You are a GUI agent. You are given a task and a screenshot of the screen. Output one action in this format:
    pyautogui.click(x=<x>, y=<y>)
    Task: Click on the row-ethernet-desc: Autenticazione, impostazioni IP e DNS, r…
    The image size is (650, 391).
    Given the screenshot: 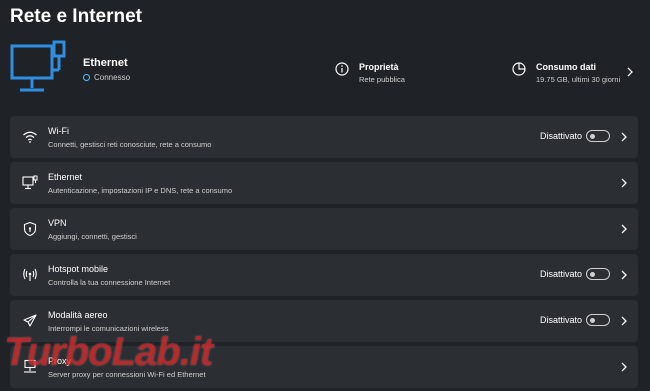 What is the action you would take?
    pyautogui.click(x=140, y=190)
    